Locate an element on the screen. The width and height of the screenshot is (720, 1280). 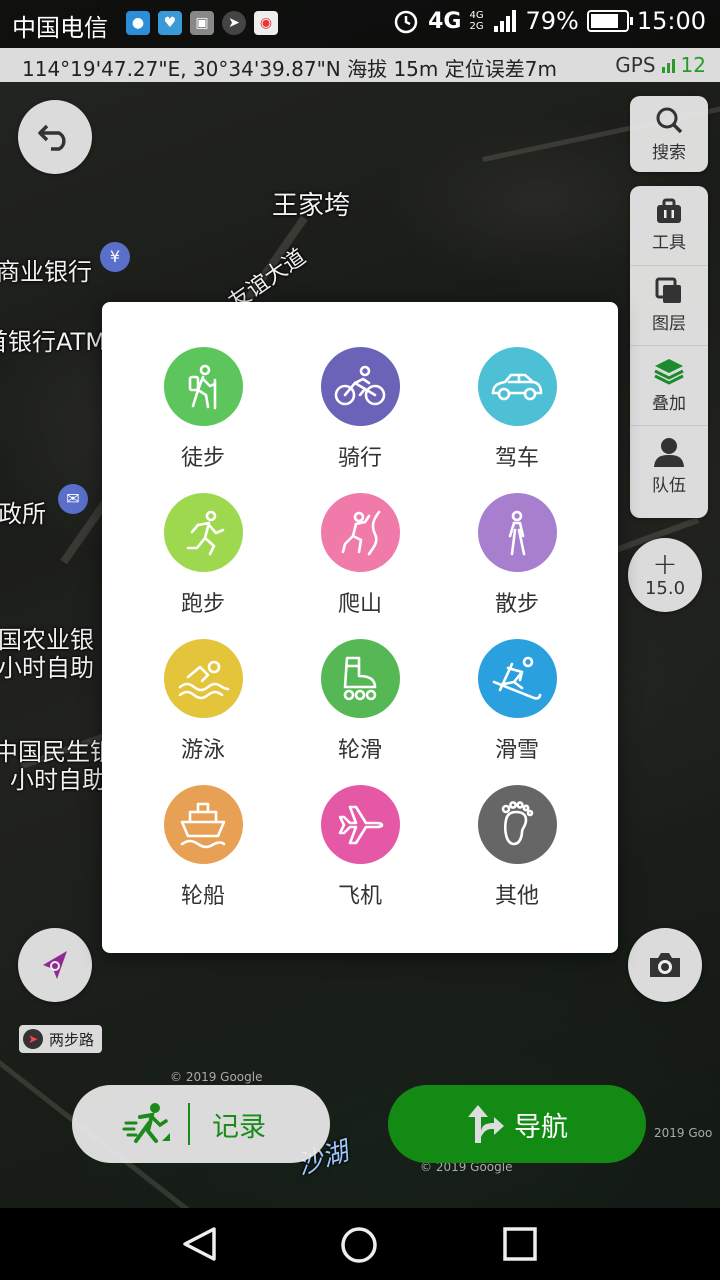
ship-icon is located at coordinates (203, 824).